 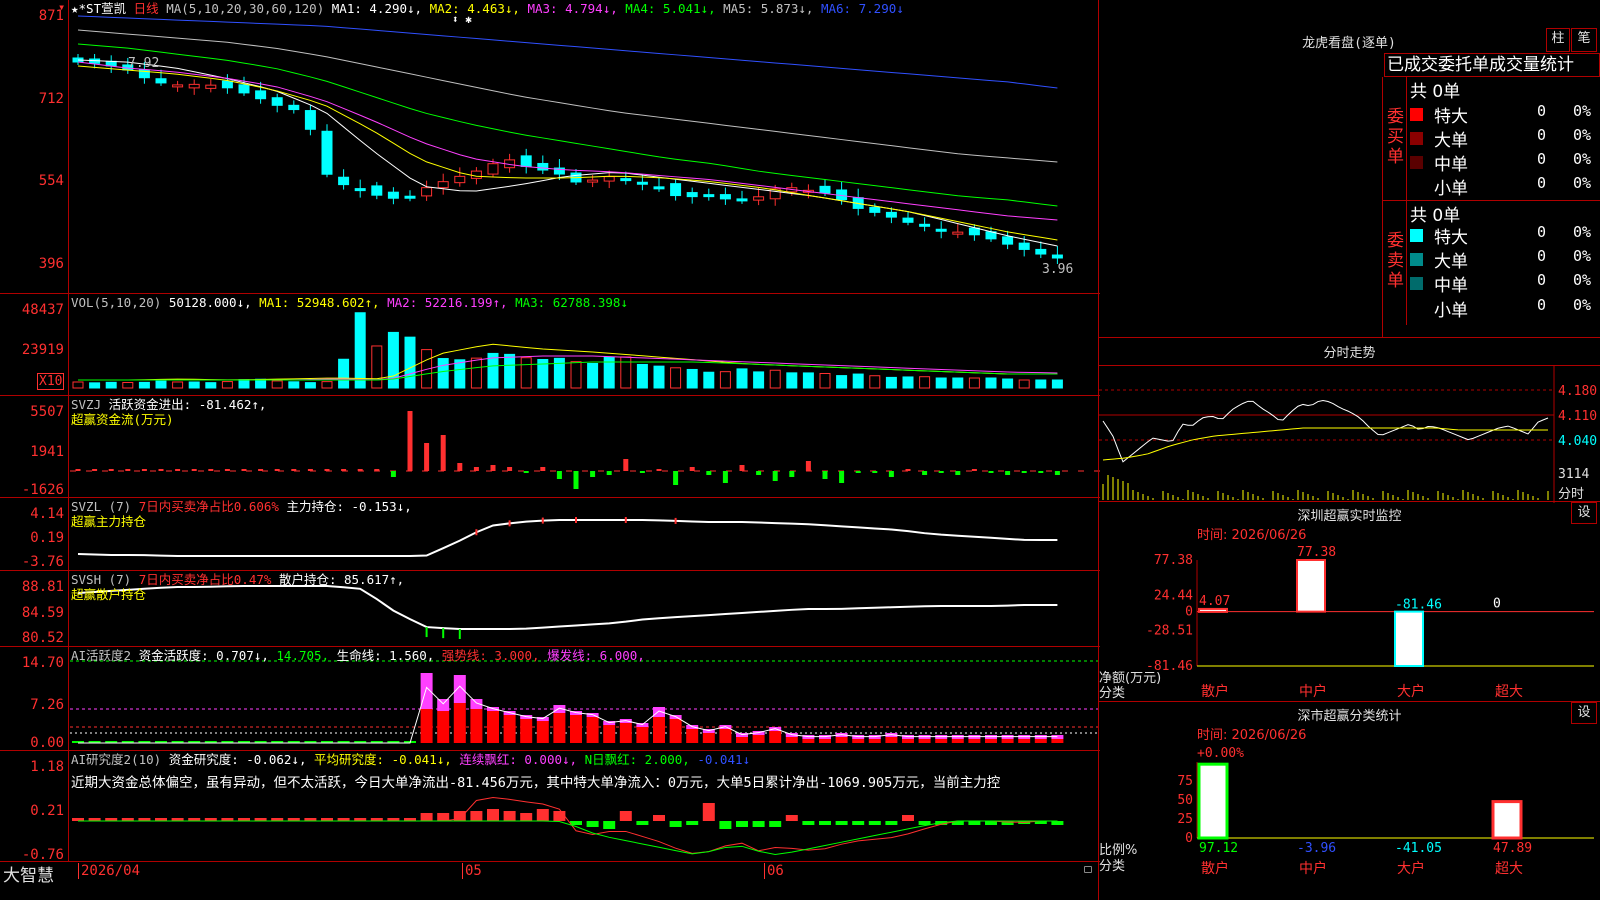 I want to click on y-tick: 396, so click(x=51, y=264).